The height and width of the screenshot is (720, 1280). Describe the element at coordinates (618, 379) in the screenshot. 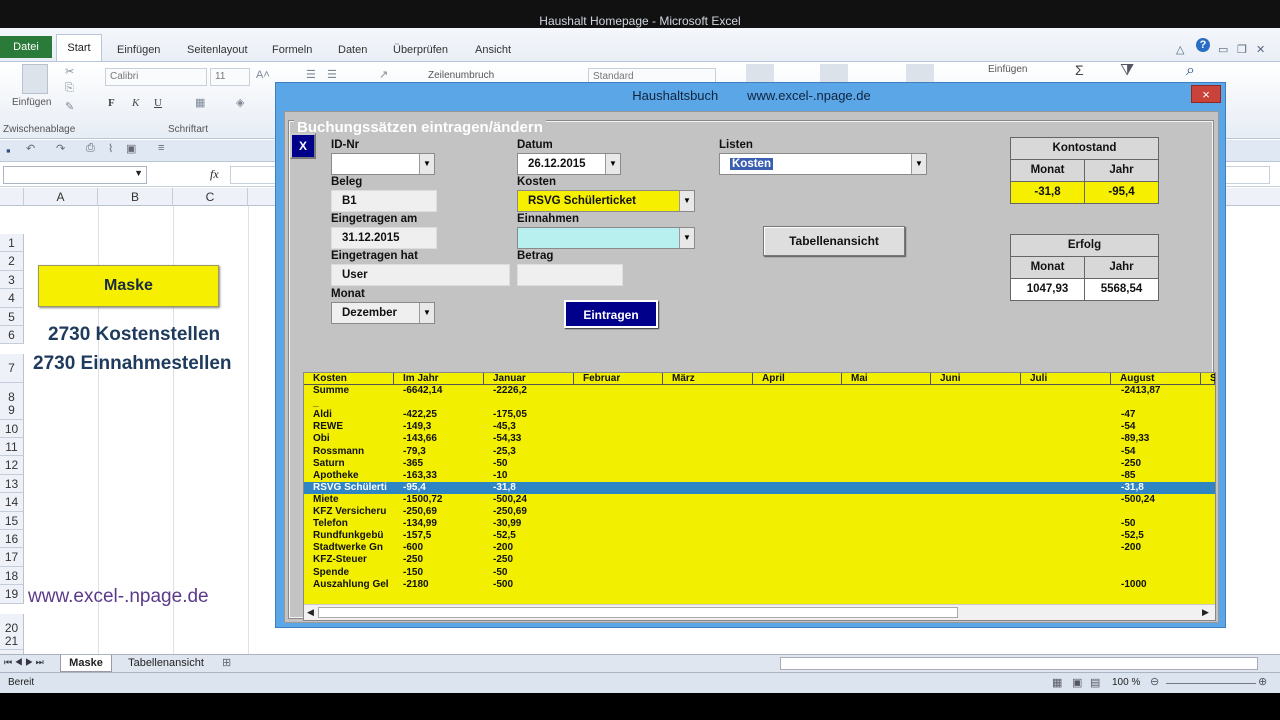

I see `list-column-header: Februar` at that location.